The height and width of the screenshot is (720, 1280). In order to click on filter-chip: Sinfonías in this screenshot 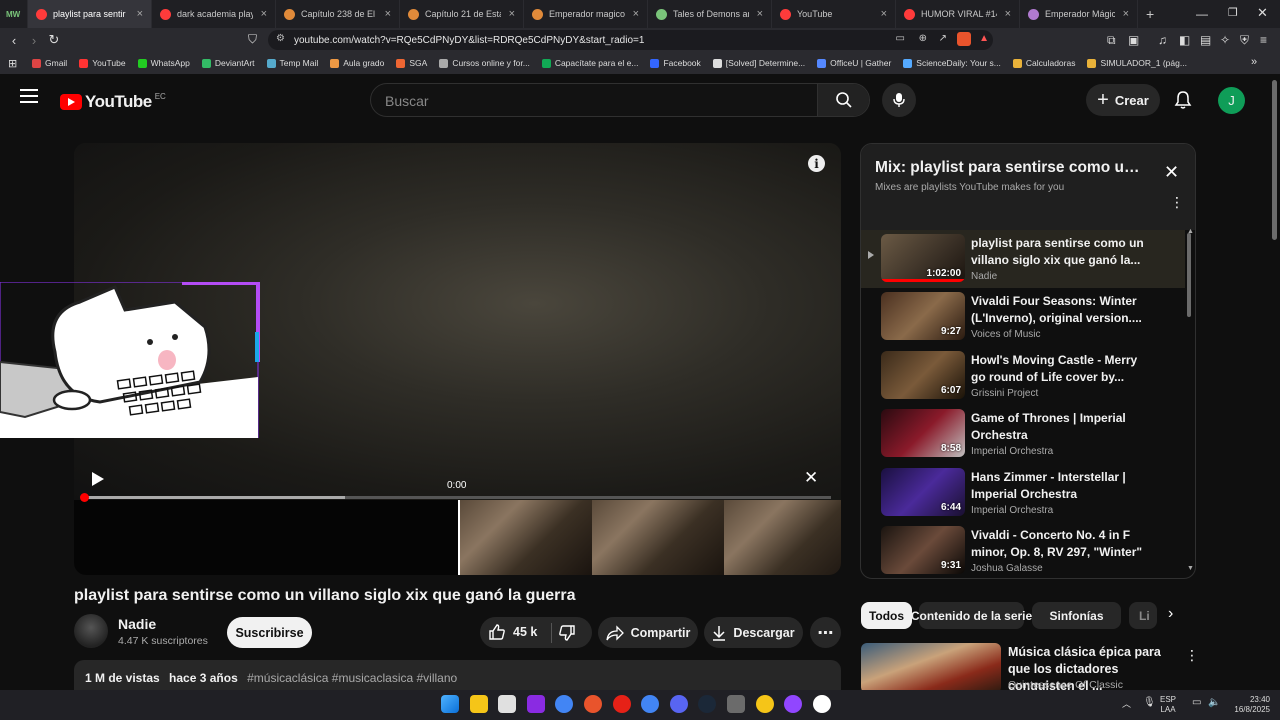, I will do `click(1076, 615)`.